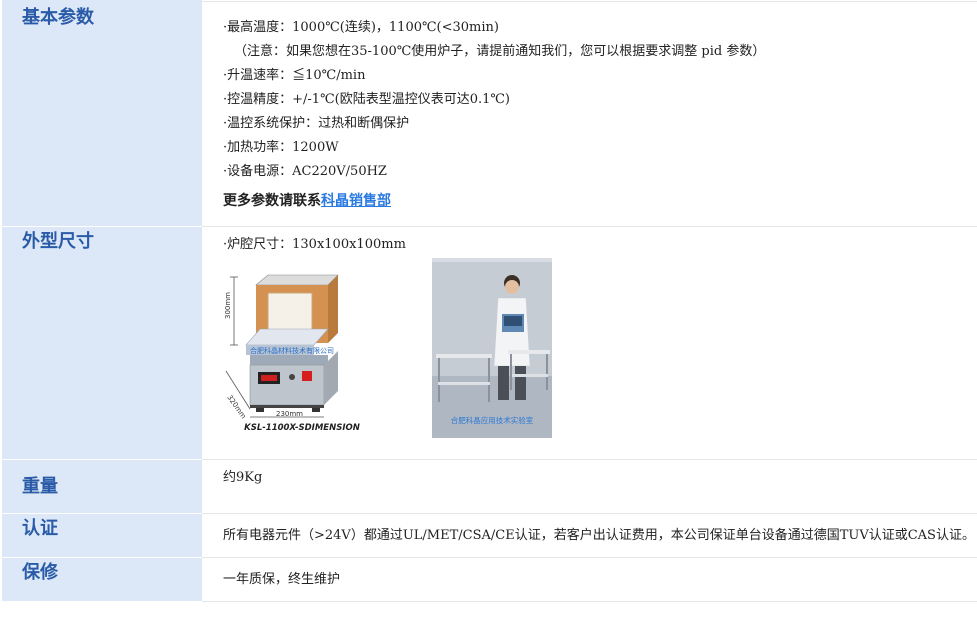 This screenshot has width=977, height=621. Describe the element at coordinates (58, 17) in the screenshot. I see `row-label-basic: 基本参数` at that location.